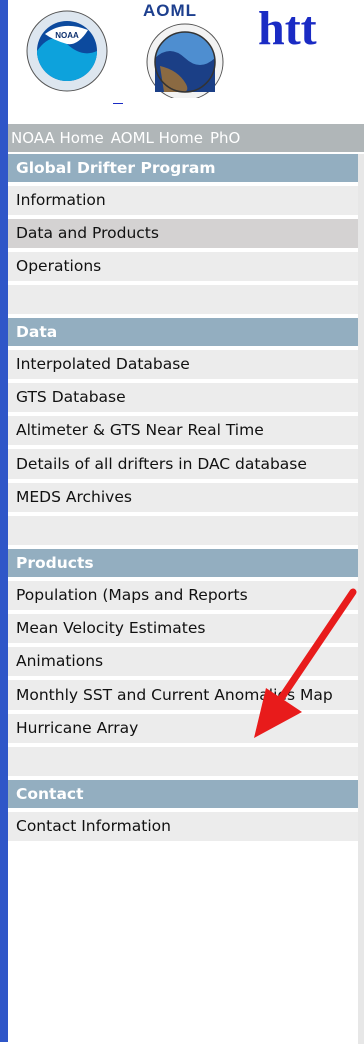 Image resolution: width=364 pixels, height=1044 pixels. I want to click on logo-link-underline, so click(118, 103).